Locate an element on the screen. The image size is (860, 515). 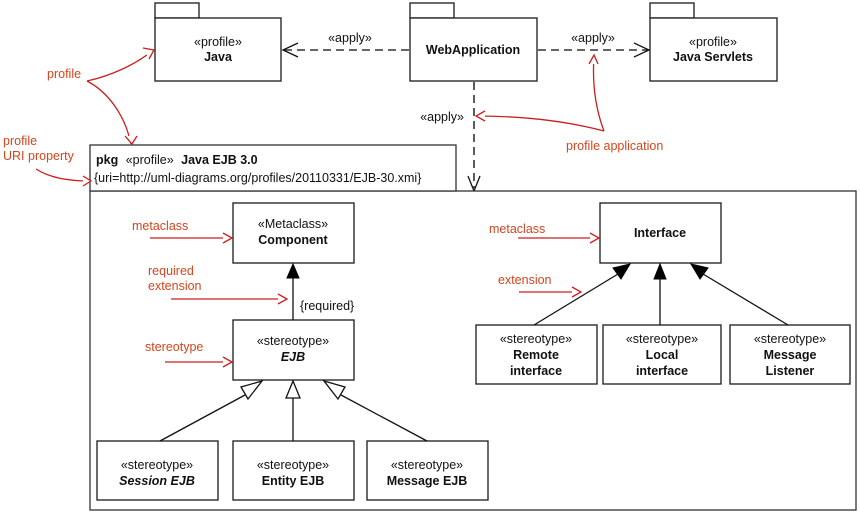
class-remote-interface: «stereotype» Remote interface is located at coordinates (536, 354).